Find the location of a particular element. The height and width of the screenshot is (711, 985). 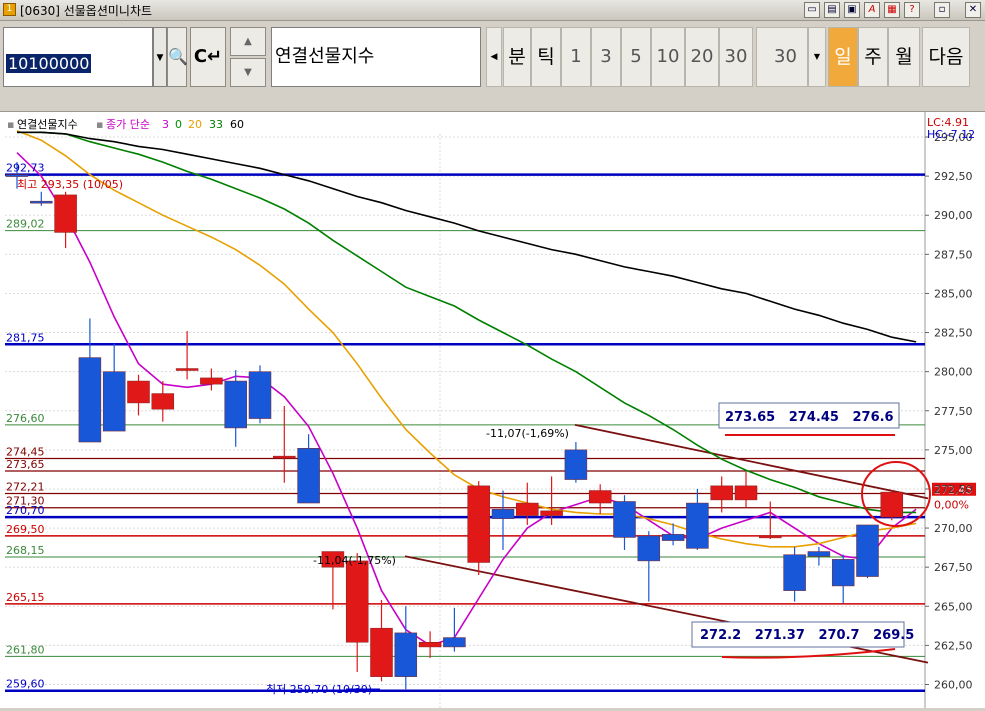

horizontal-line-label: 259,60 is located at coordinates (25, 684).